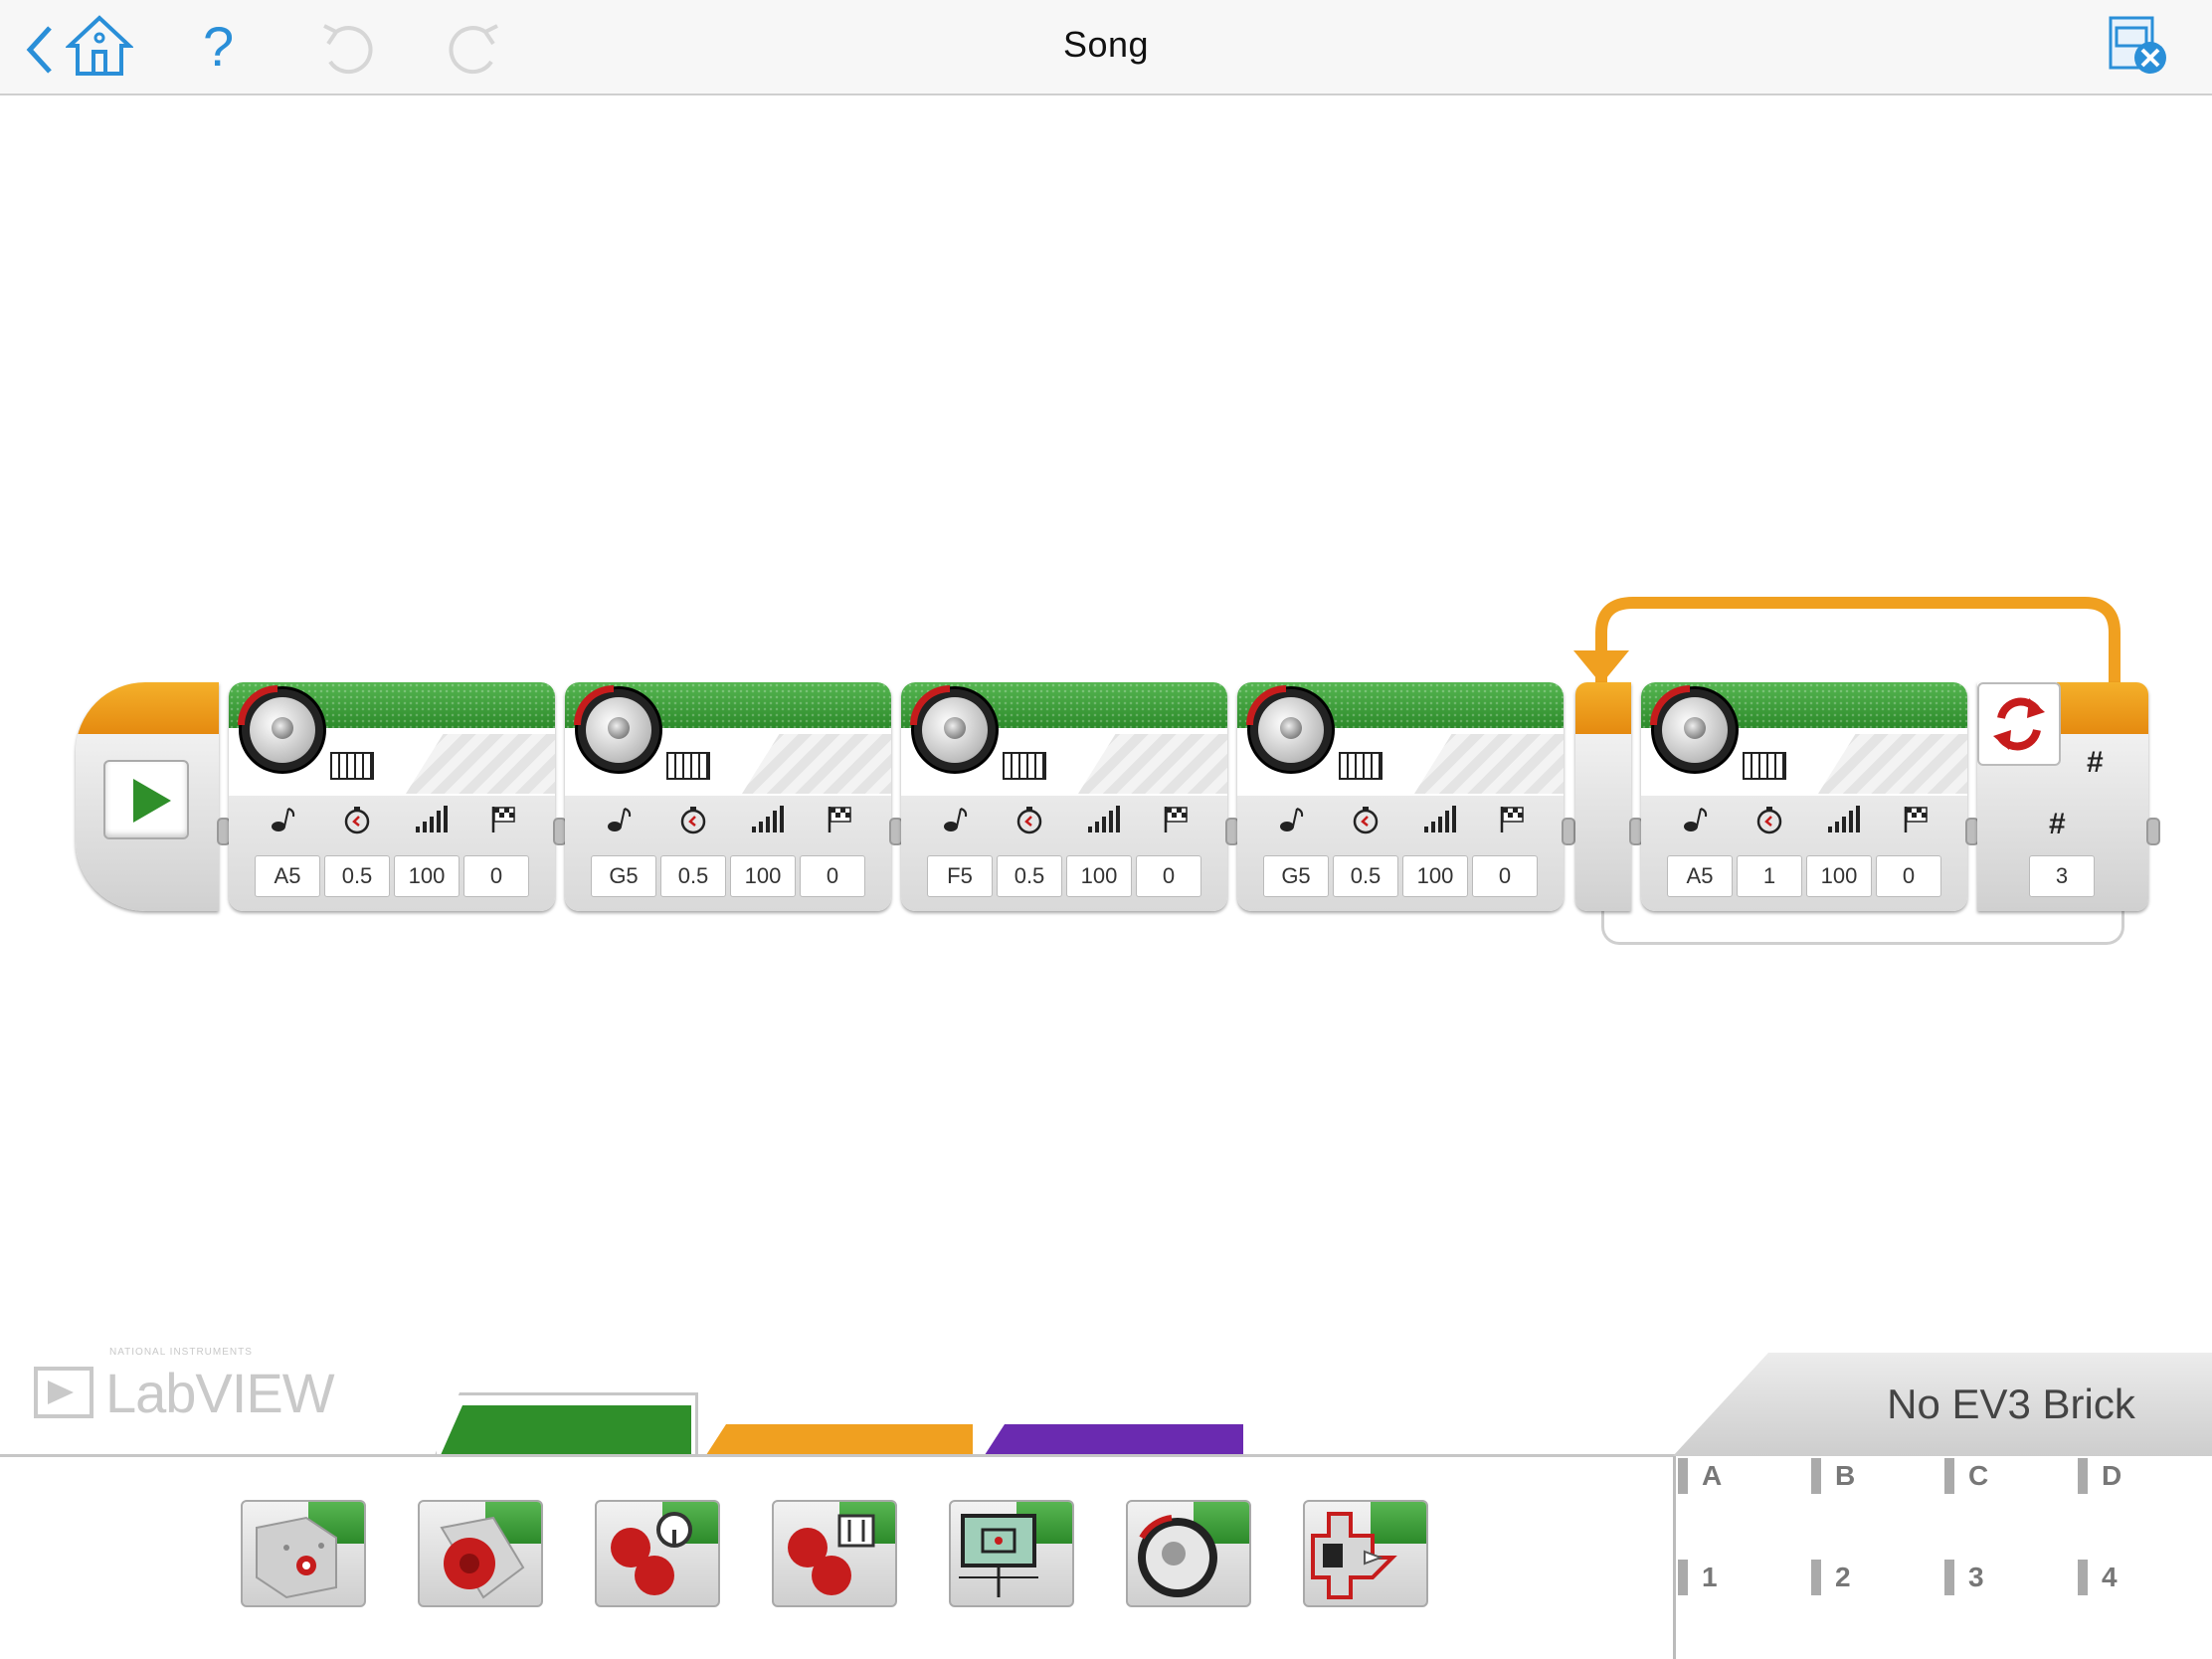 This screenshot has height=1659, width=2212. What do you see at coordinates (838, 1441) in the screenshot?
I see `tab-flow-control` at bounding box center [838, 1441].